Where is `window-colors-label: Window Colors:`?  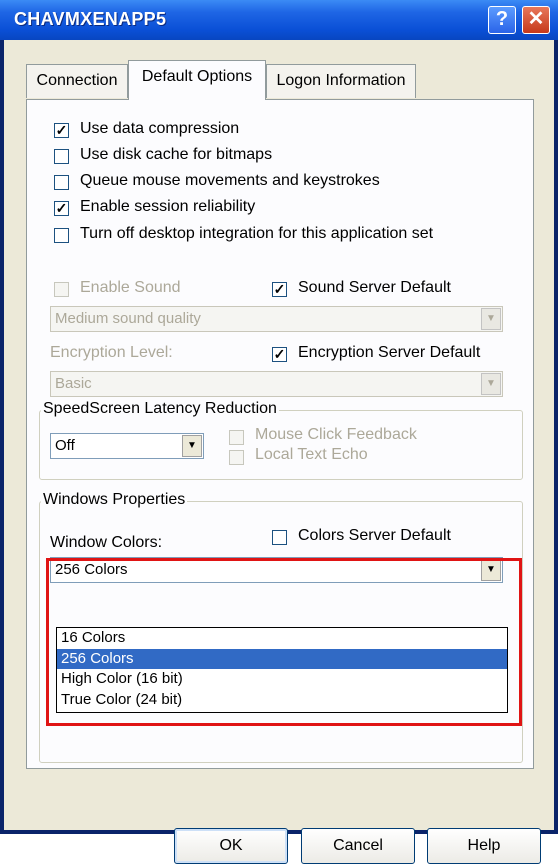 window-colors-label: Window Colors: is located at coordinates (106, 542).